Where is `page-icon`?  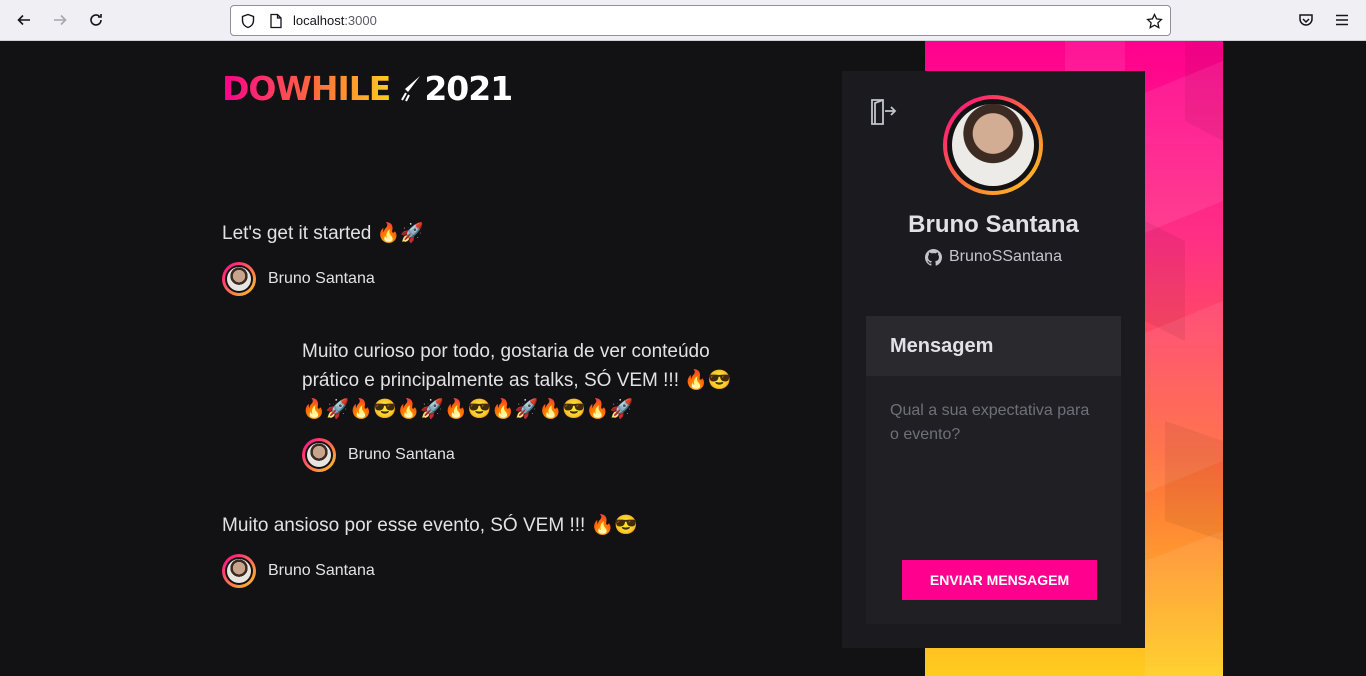 page-icon is located at coordinates (276, 21).